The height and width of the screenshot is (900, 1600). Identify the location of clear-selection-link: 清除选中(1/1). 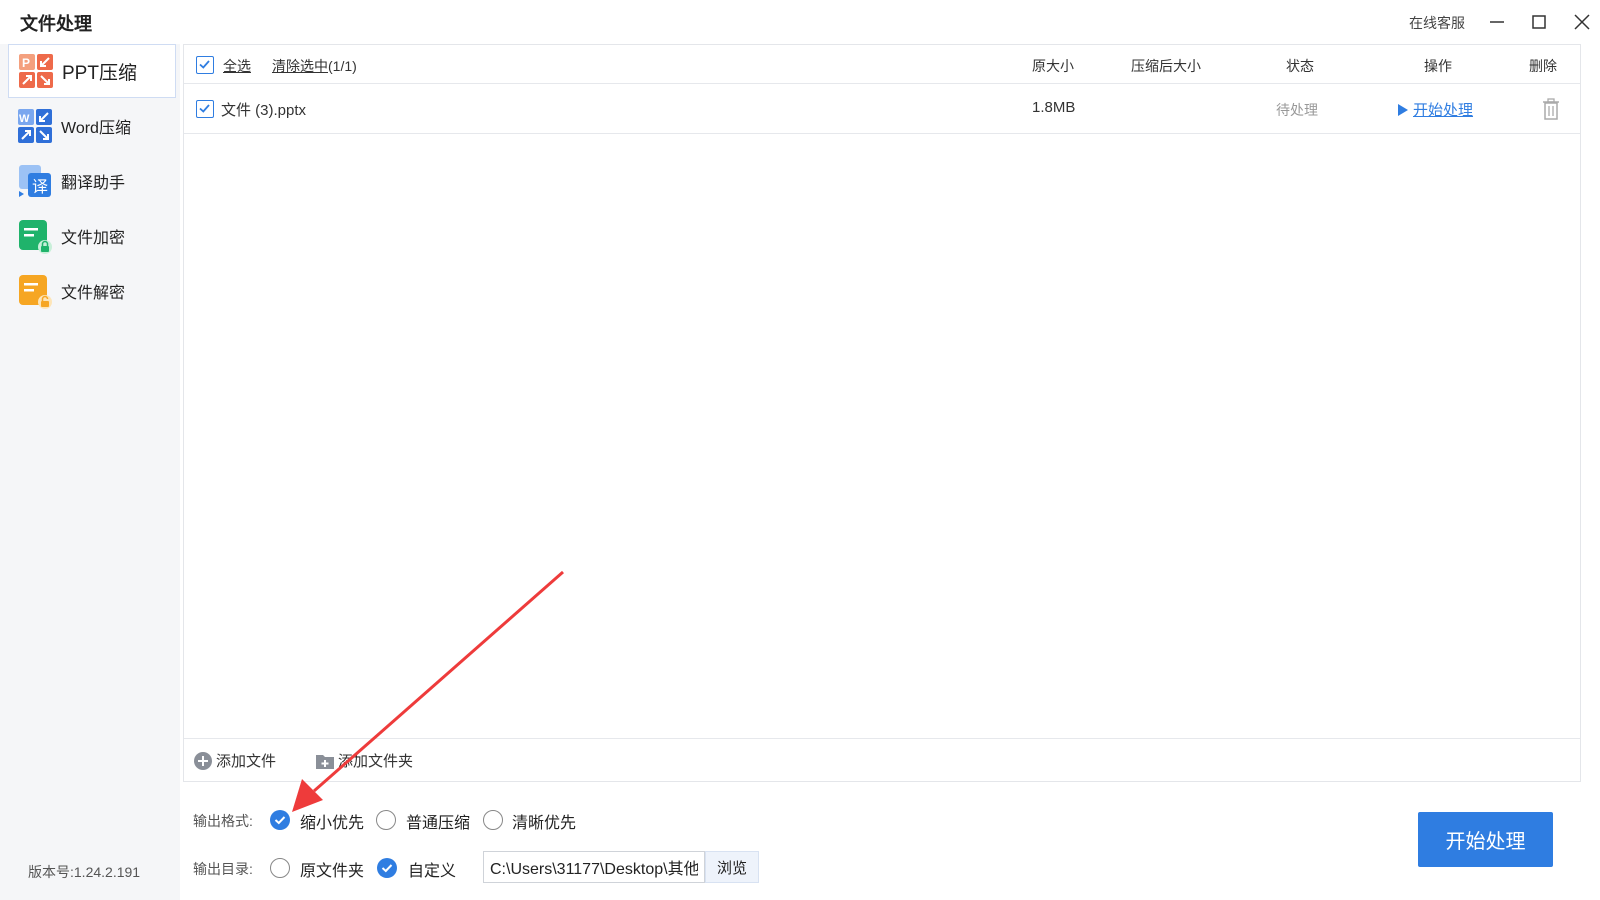
(314, 66).